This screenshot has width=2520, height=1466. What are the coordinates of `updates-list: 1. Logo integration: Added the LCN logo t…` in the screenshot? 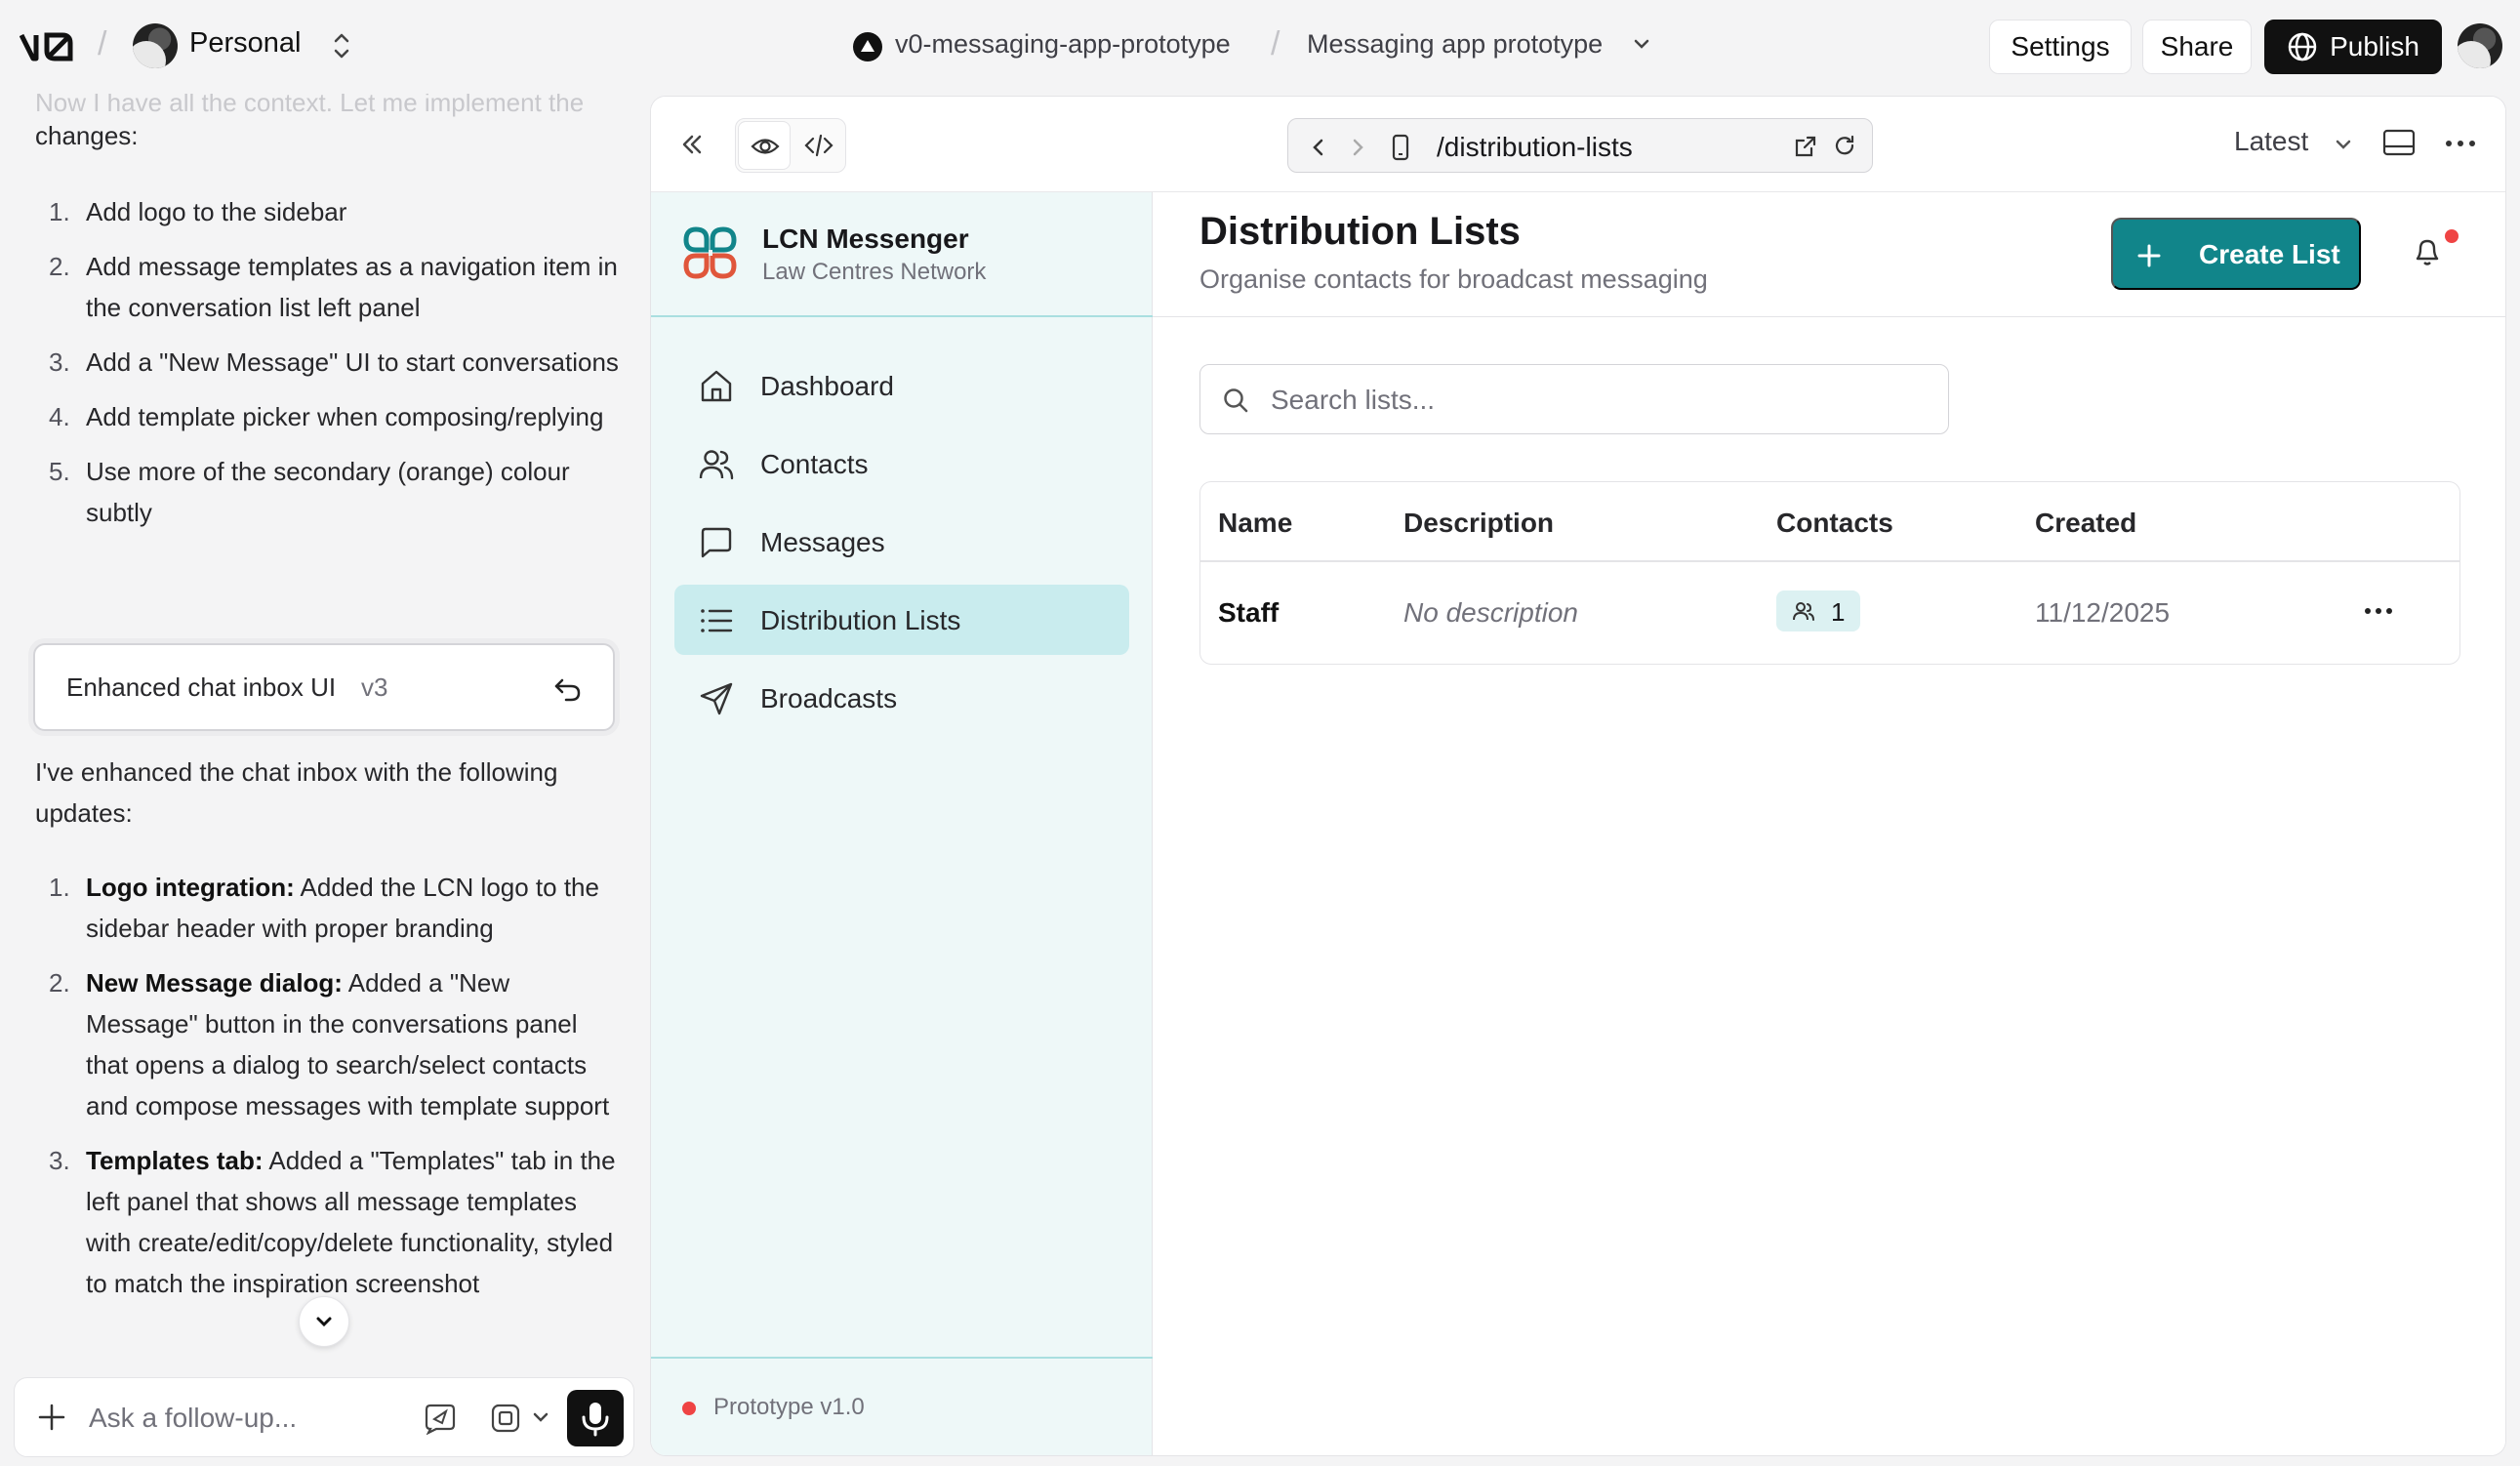 It's located at (328, 1092).